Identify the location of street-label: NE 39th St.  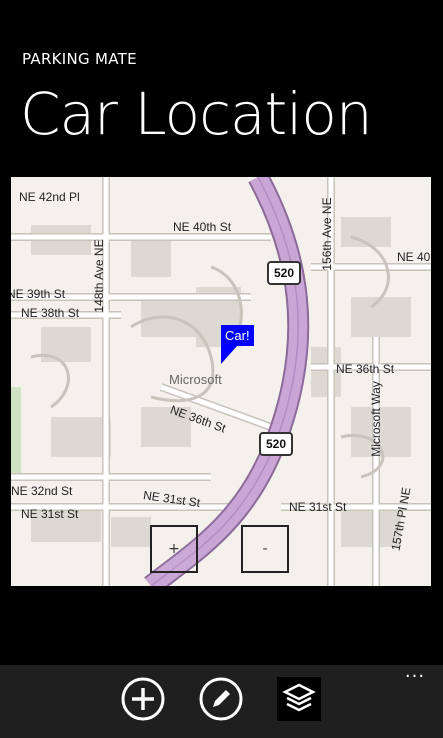
(38, 294).